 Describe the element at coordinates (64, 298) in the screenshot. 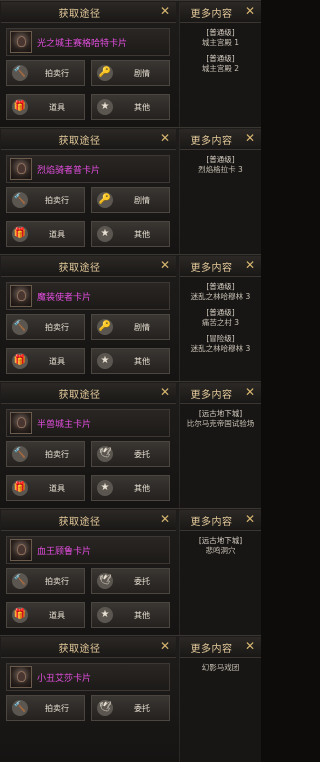

I see `item-name: 魔装使者卡片` at that location.